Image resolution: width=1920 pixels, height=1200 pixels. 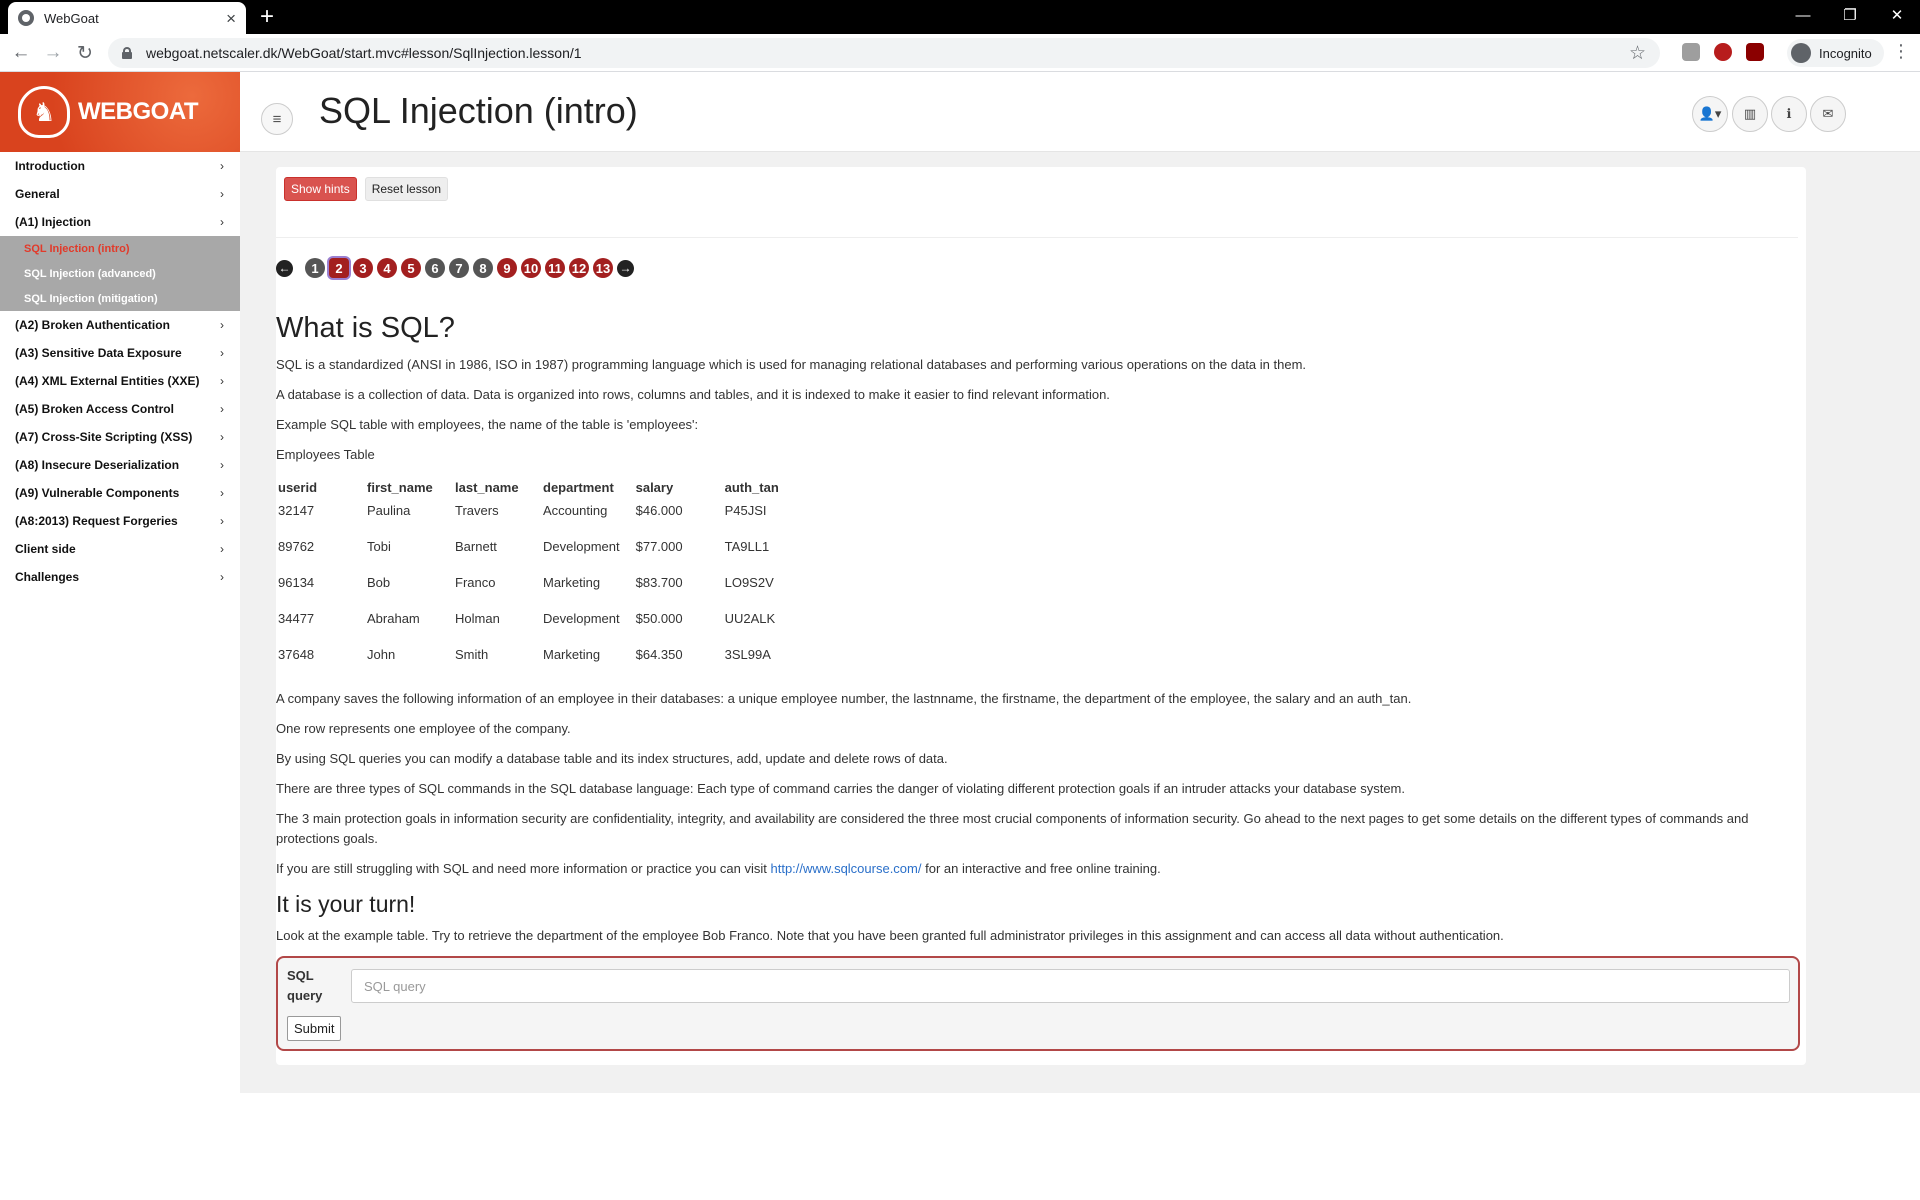 What do you see at coordinates (475, 582) in the screenshot?
I see `table-cell: Franco` at bounding box center [475, 582].